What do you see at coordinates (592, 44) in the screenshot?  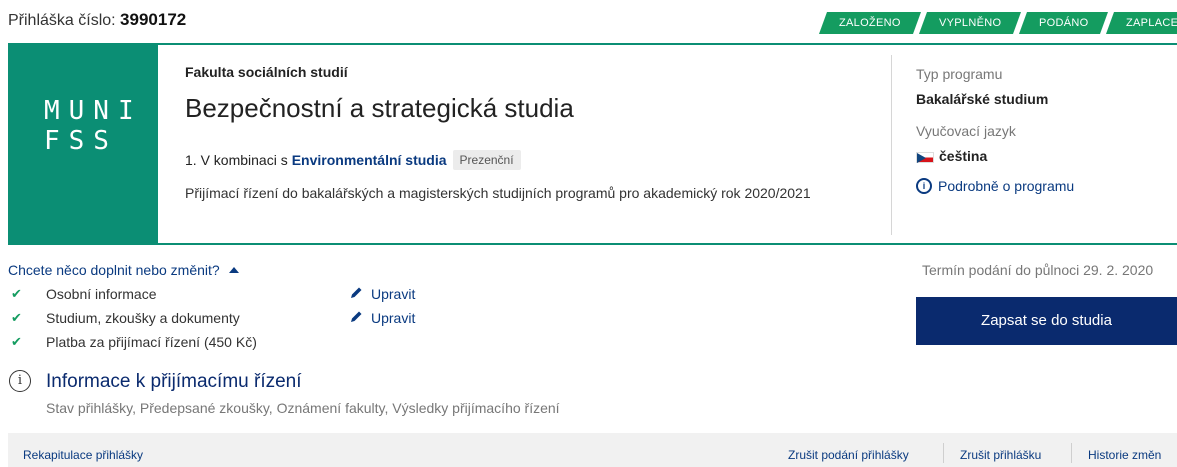 I see `card-top-border` at bounding box center [592, 44].